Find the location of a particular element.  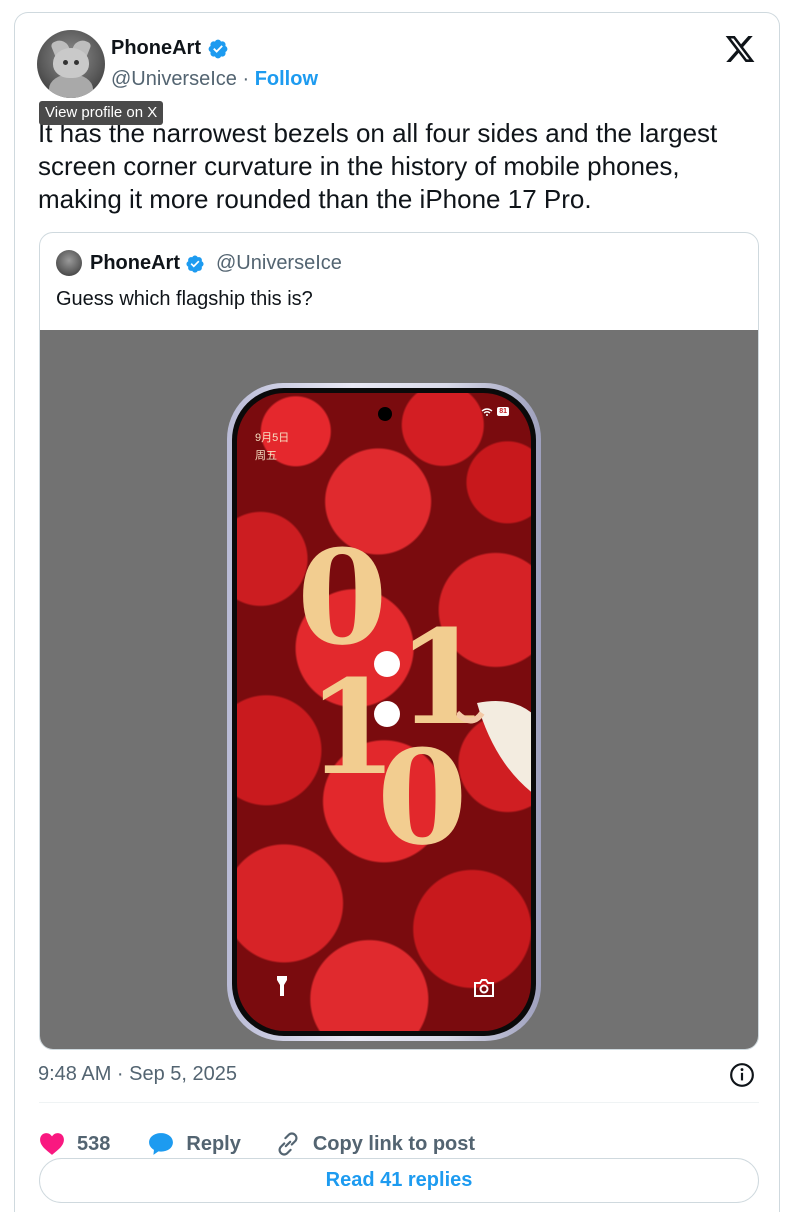

quoted-author-name: PhoneArt is located at coordinates (135, 263).